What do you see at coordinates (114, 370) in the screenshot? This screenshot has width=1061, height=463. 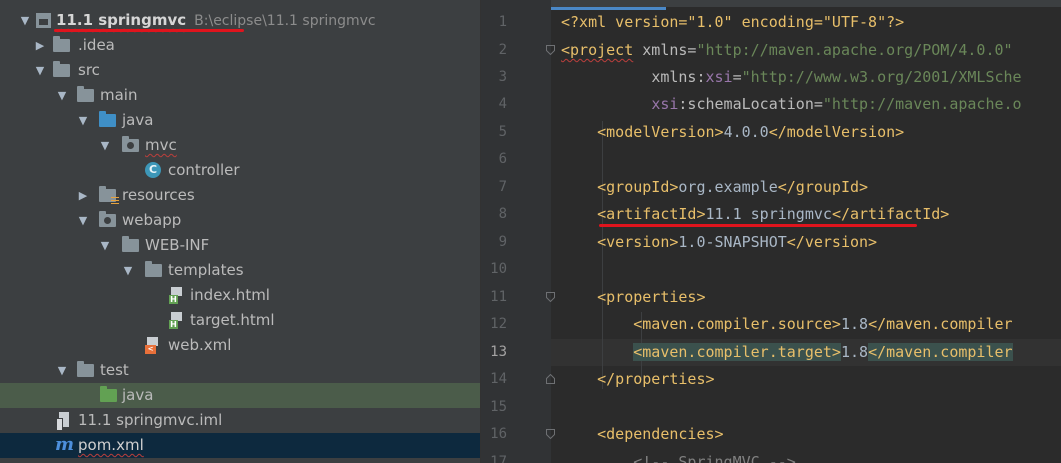 I see `tree-item-label: test` at bounding box center [114, 370].